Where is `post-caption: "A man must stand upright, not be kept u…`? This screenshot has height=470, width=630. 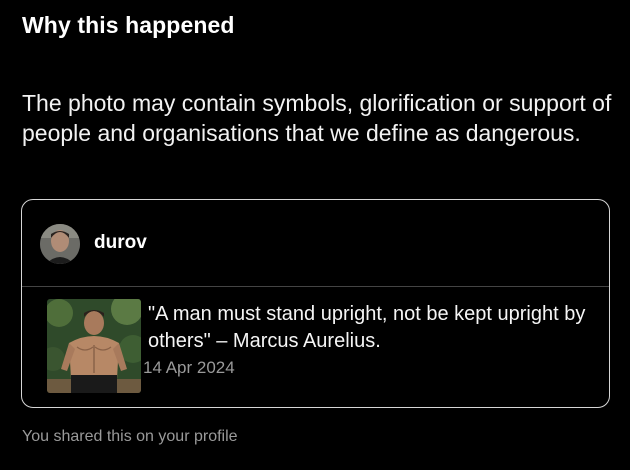 post-caption: "A man must stand upright, not be kept u… is located at coordinates (367, 327).